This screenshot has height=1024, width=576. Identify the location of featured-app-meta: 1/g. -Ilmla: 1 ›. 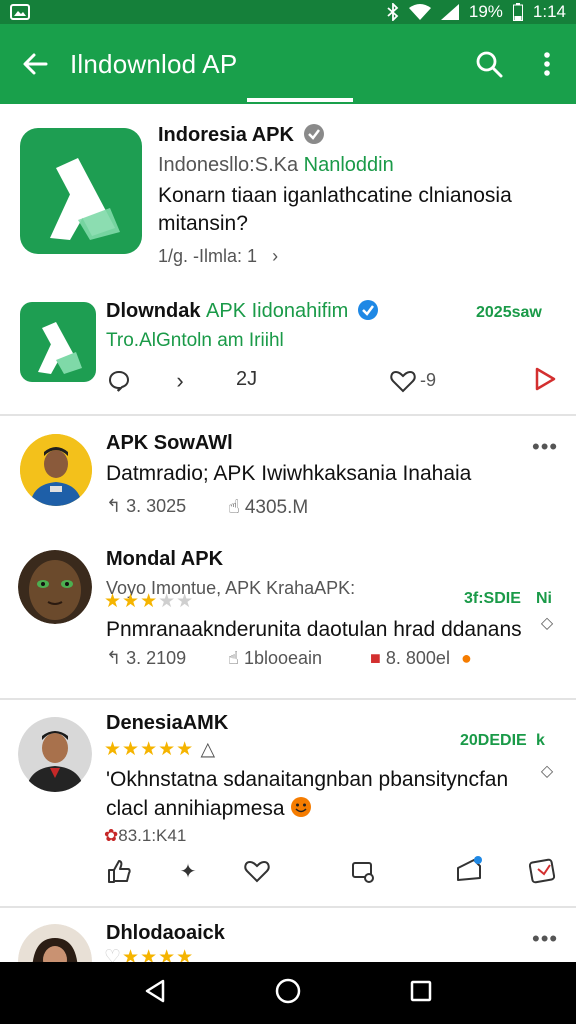
(218, 256).